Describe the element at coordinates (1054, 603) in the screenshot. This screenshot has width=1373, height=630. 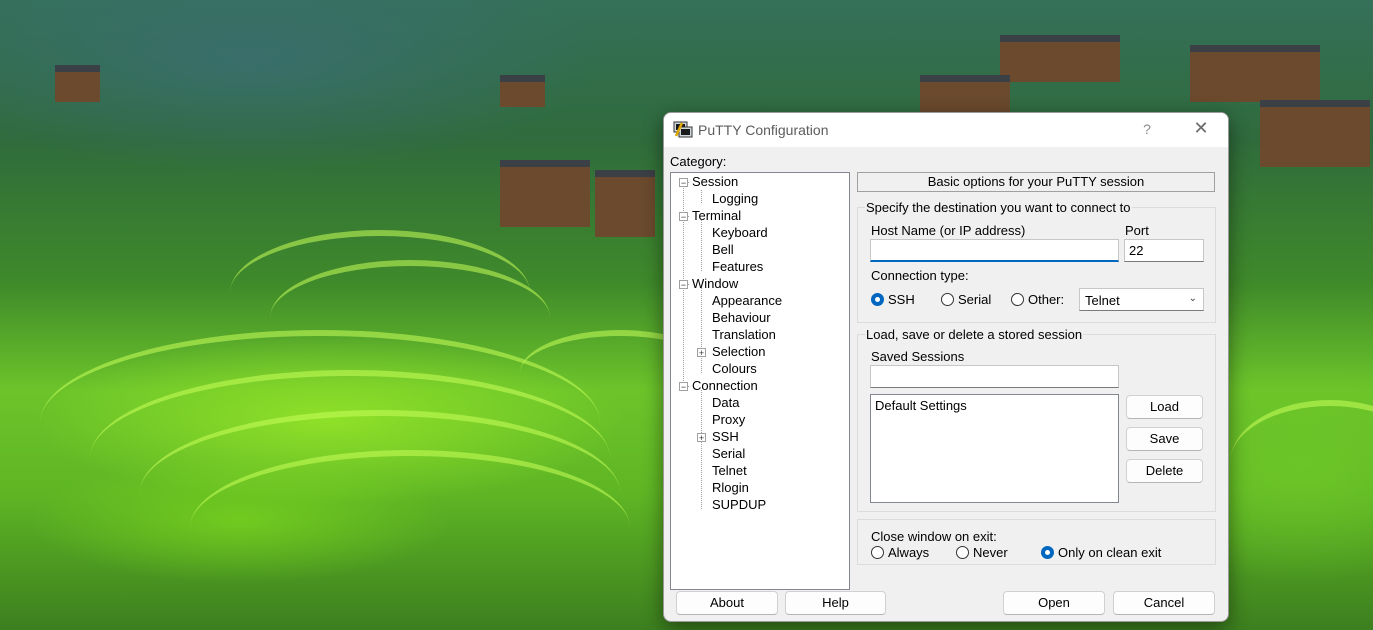
I see `open-button: Open` at that location.